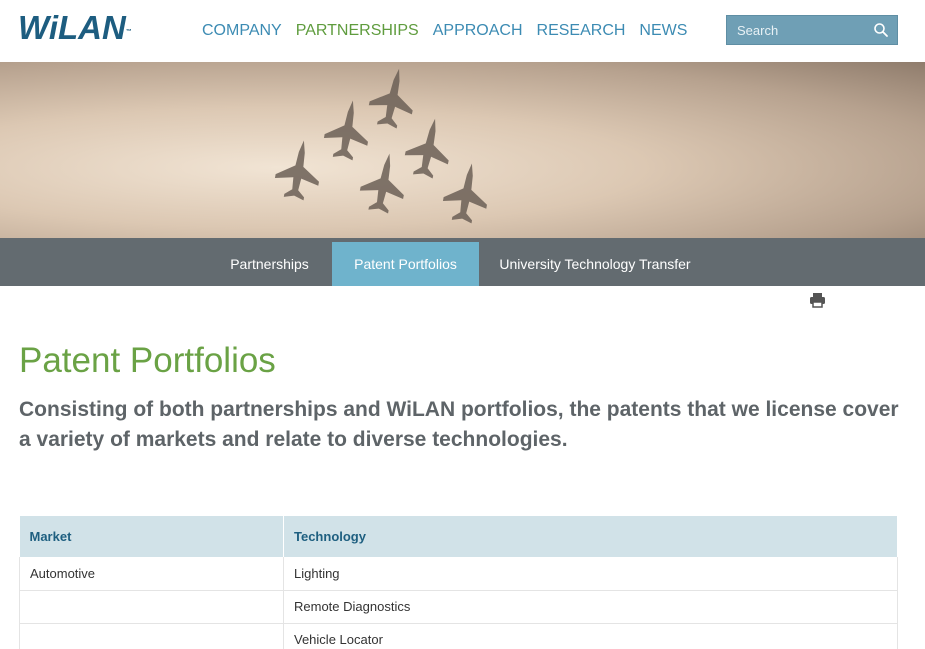 The height and width of the screenshot is (649, 925). What do you see at coordinates (595, 264) in the screenshot?
I see `tab-university-technology-transfer: University Technology Transfer` at bounding box center [595, 264].